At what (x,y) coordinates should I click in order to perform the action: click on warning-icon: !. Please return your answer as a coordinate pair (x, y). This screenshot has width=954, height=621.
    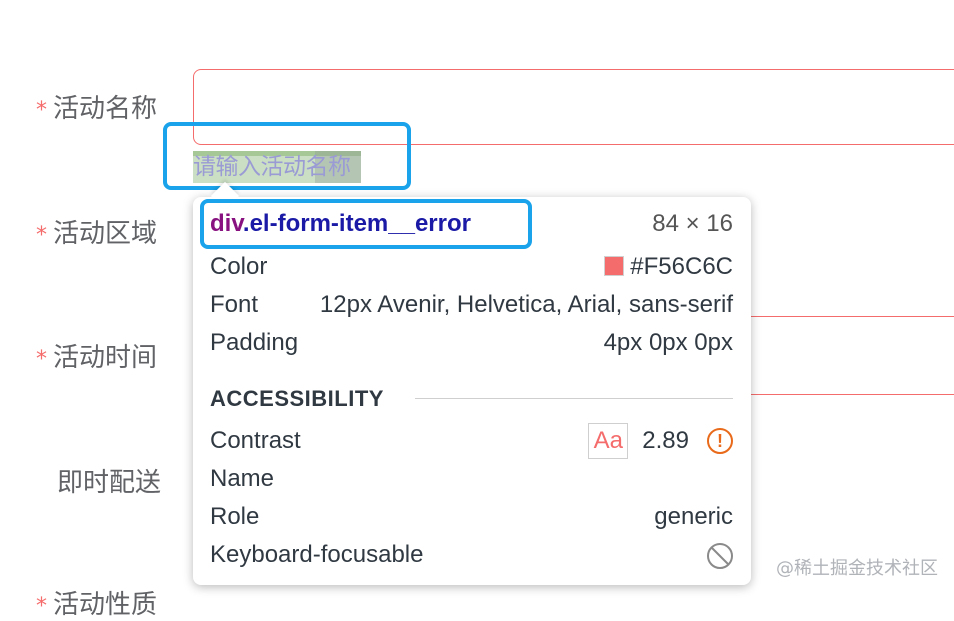
    Looking at the image, I should click on (720, 441).